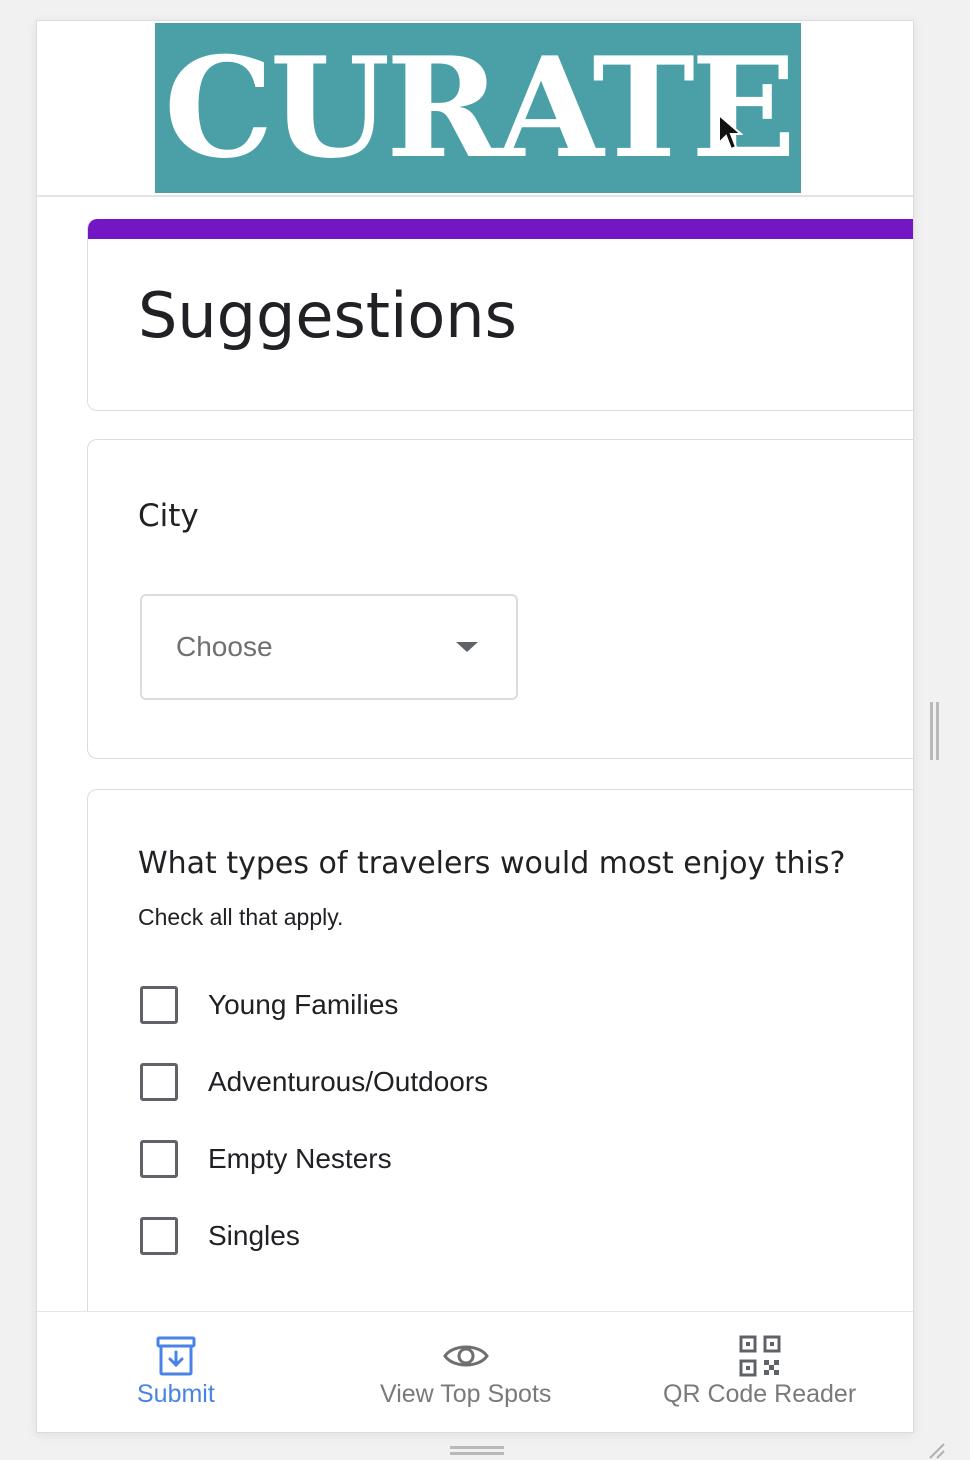 The width and height of the screenshot is (970, 1460). I want to click on form-accent-bar, so click(500, 229).